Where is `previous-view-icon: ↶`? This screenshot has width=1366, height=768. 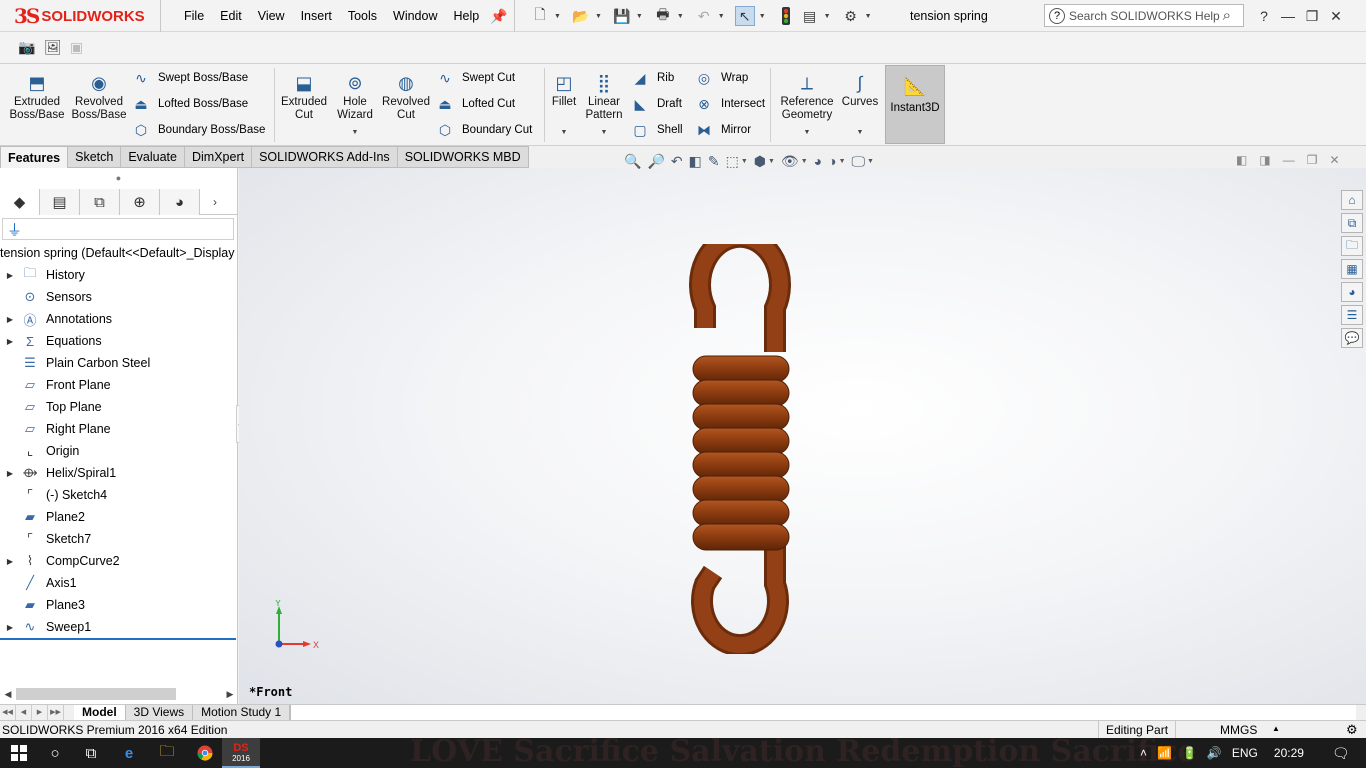
previous-view-icon: ↶ is located at coordinates (677, 161).